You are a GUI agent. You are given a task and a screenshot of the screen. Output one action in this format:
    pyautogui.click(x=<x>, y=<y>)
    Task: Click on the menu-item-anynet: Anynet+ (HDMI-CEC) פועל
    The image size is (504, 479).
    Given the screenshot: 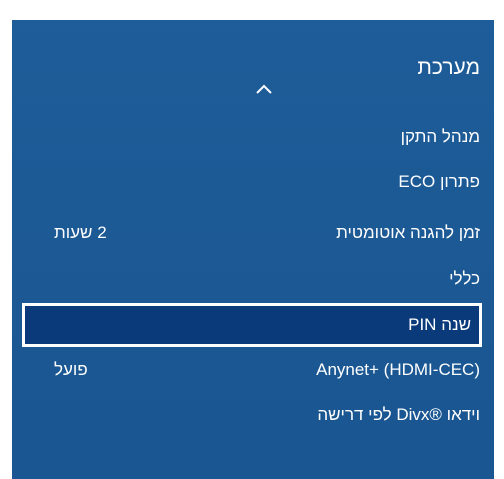 What is the action you would take?
    pyautogui.click(x=253, y=370)
    